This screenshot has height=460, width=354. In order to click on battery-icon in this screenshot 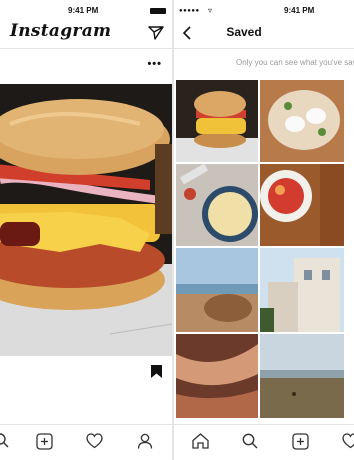, I will do `click(158, 11)`.